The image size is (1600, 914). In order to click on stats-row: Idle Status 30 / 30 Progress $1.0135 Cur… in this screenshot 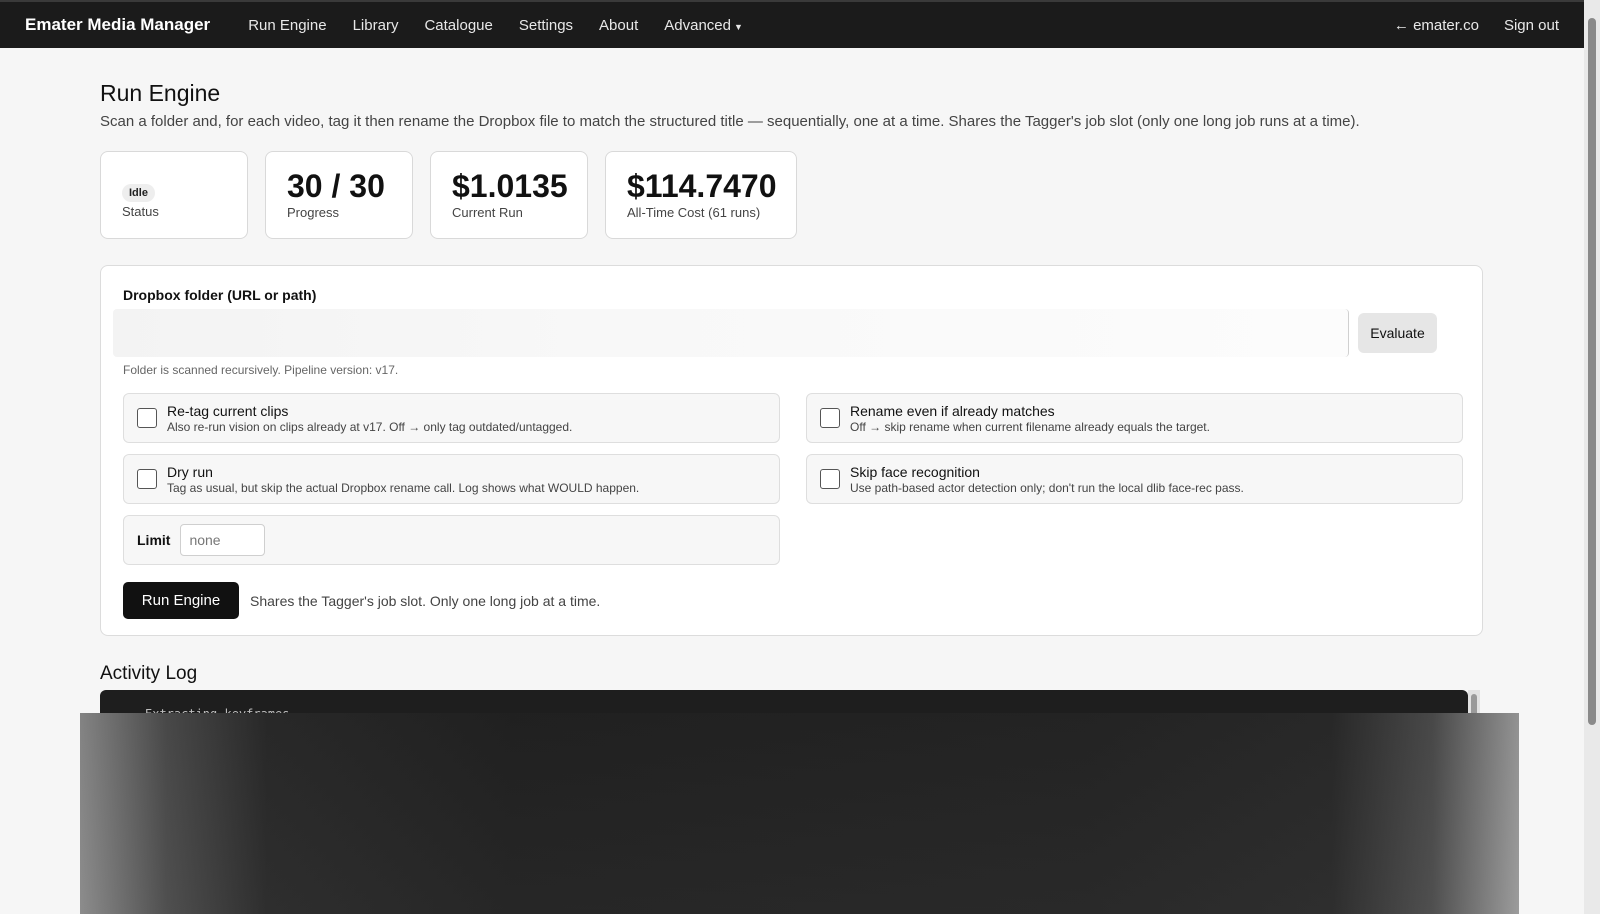, I will do `click(791, 195)`.